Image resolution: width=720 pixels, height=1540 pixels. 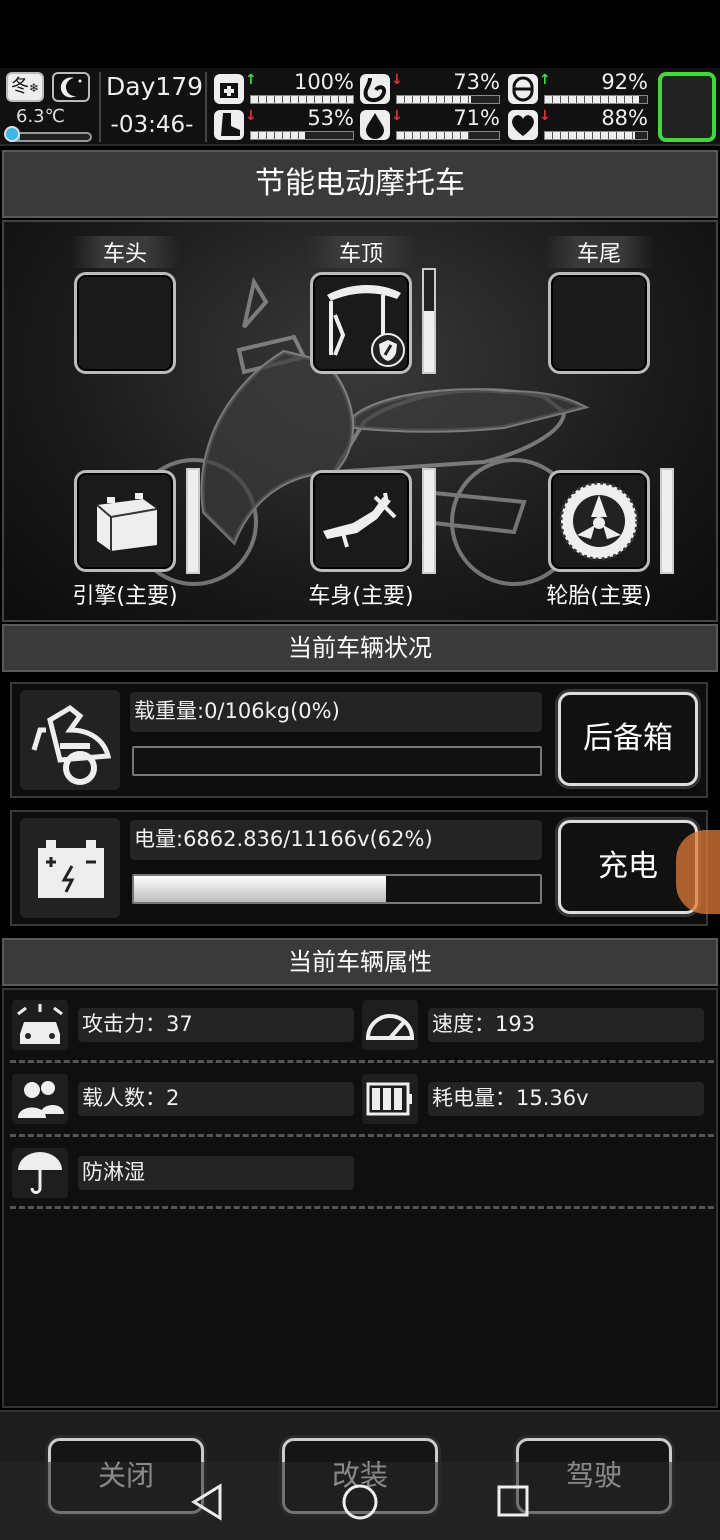 I want to click on attribute-passengers: 载人数：2, so click(x=187, y=1099).